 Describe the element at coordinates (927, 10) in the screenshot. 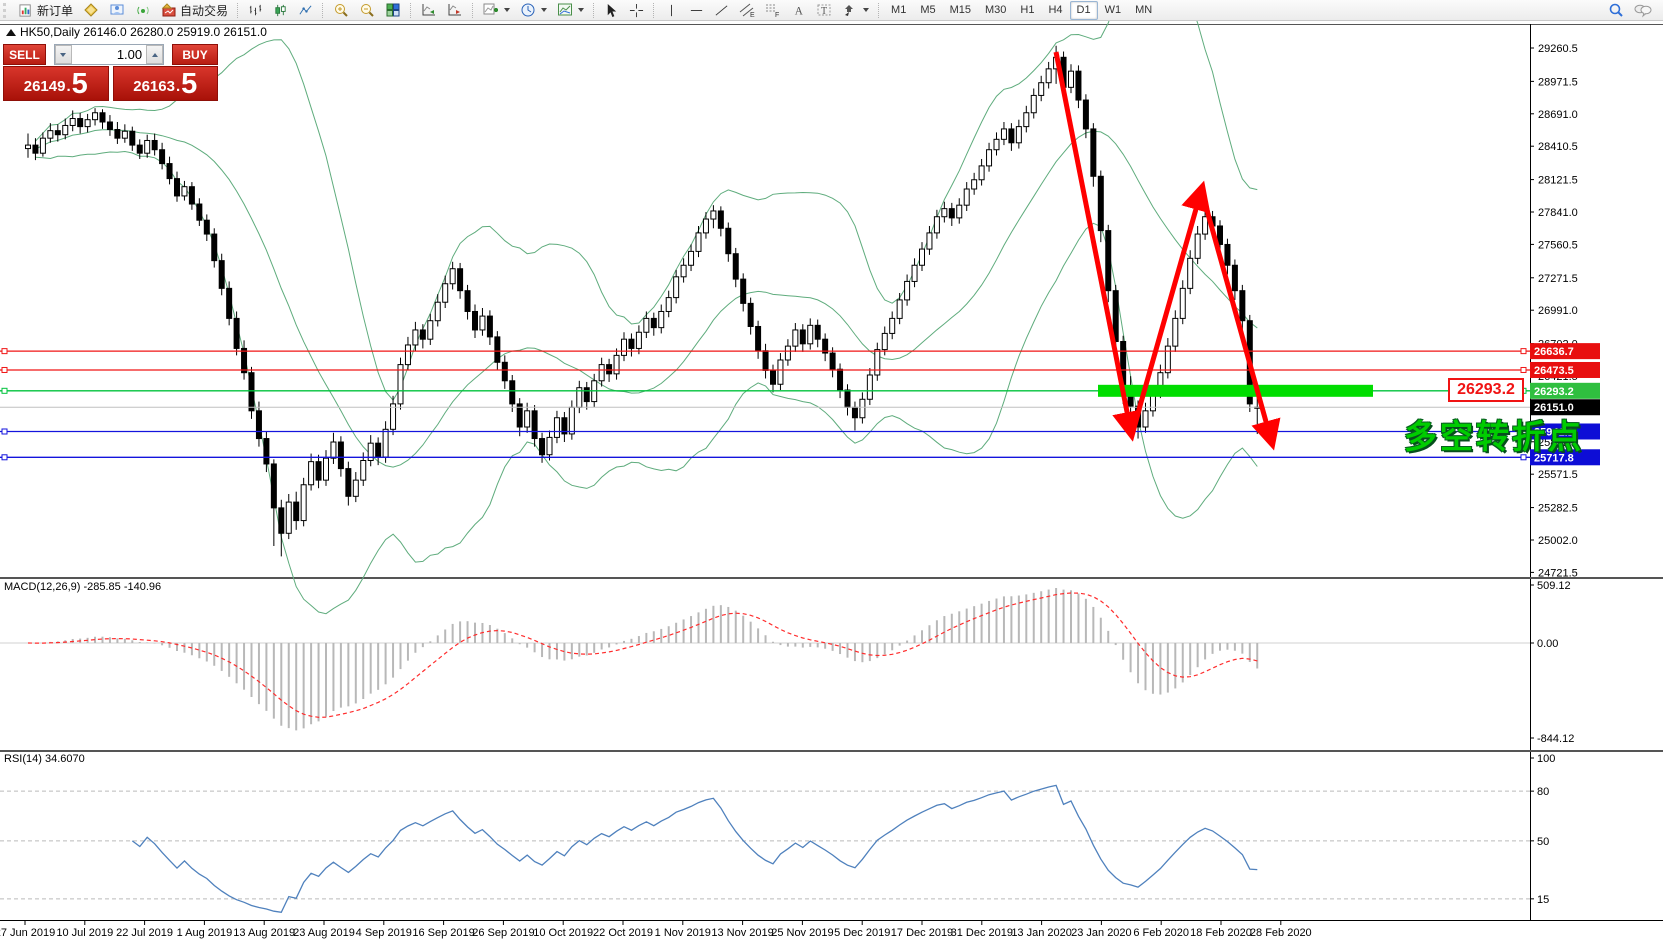

I see `tab-timeframe-m5: M5` at that location.